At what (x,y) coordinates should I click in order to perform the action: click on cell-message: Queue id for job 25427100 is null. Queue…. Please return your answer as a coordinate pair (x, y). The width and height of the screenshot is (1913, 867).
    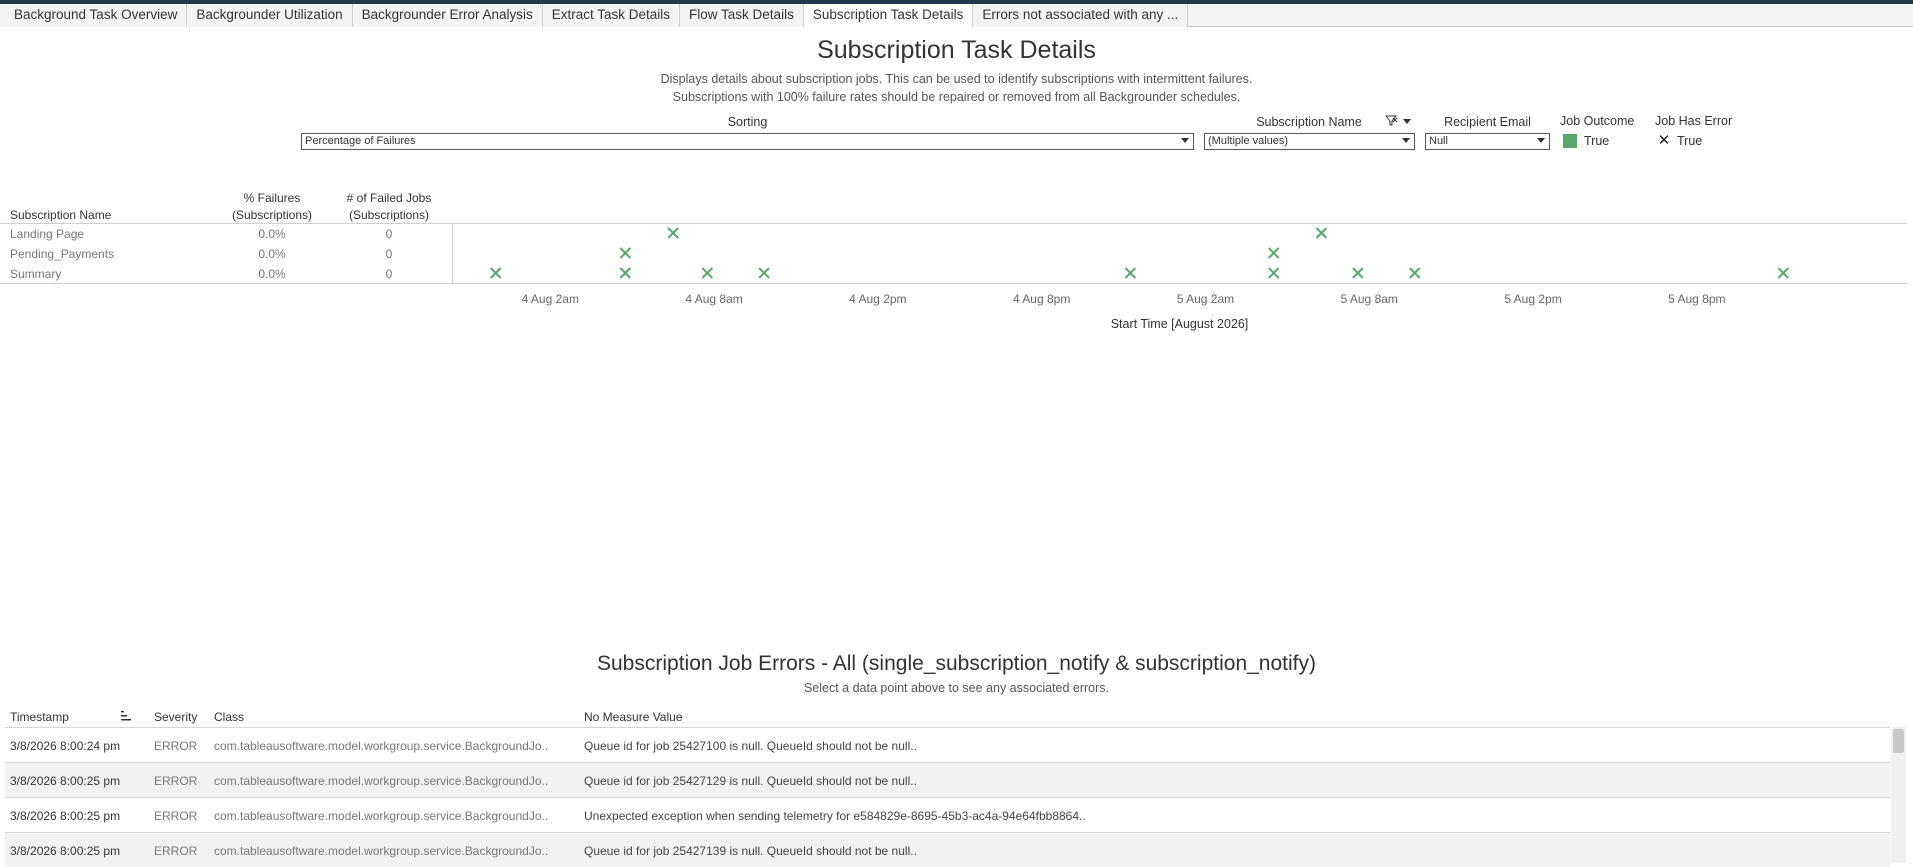
    Looking at the image, I should click on (750, 746).